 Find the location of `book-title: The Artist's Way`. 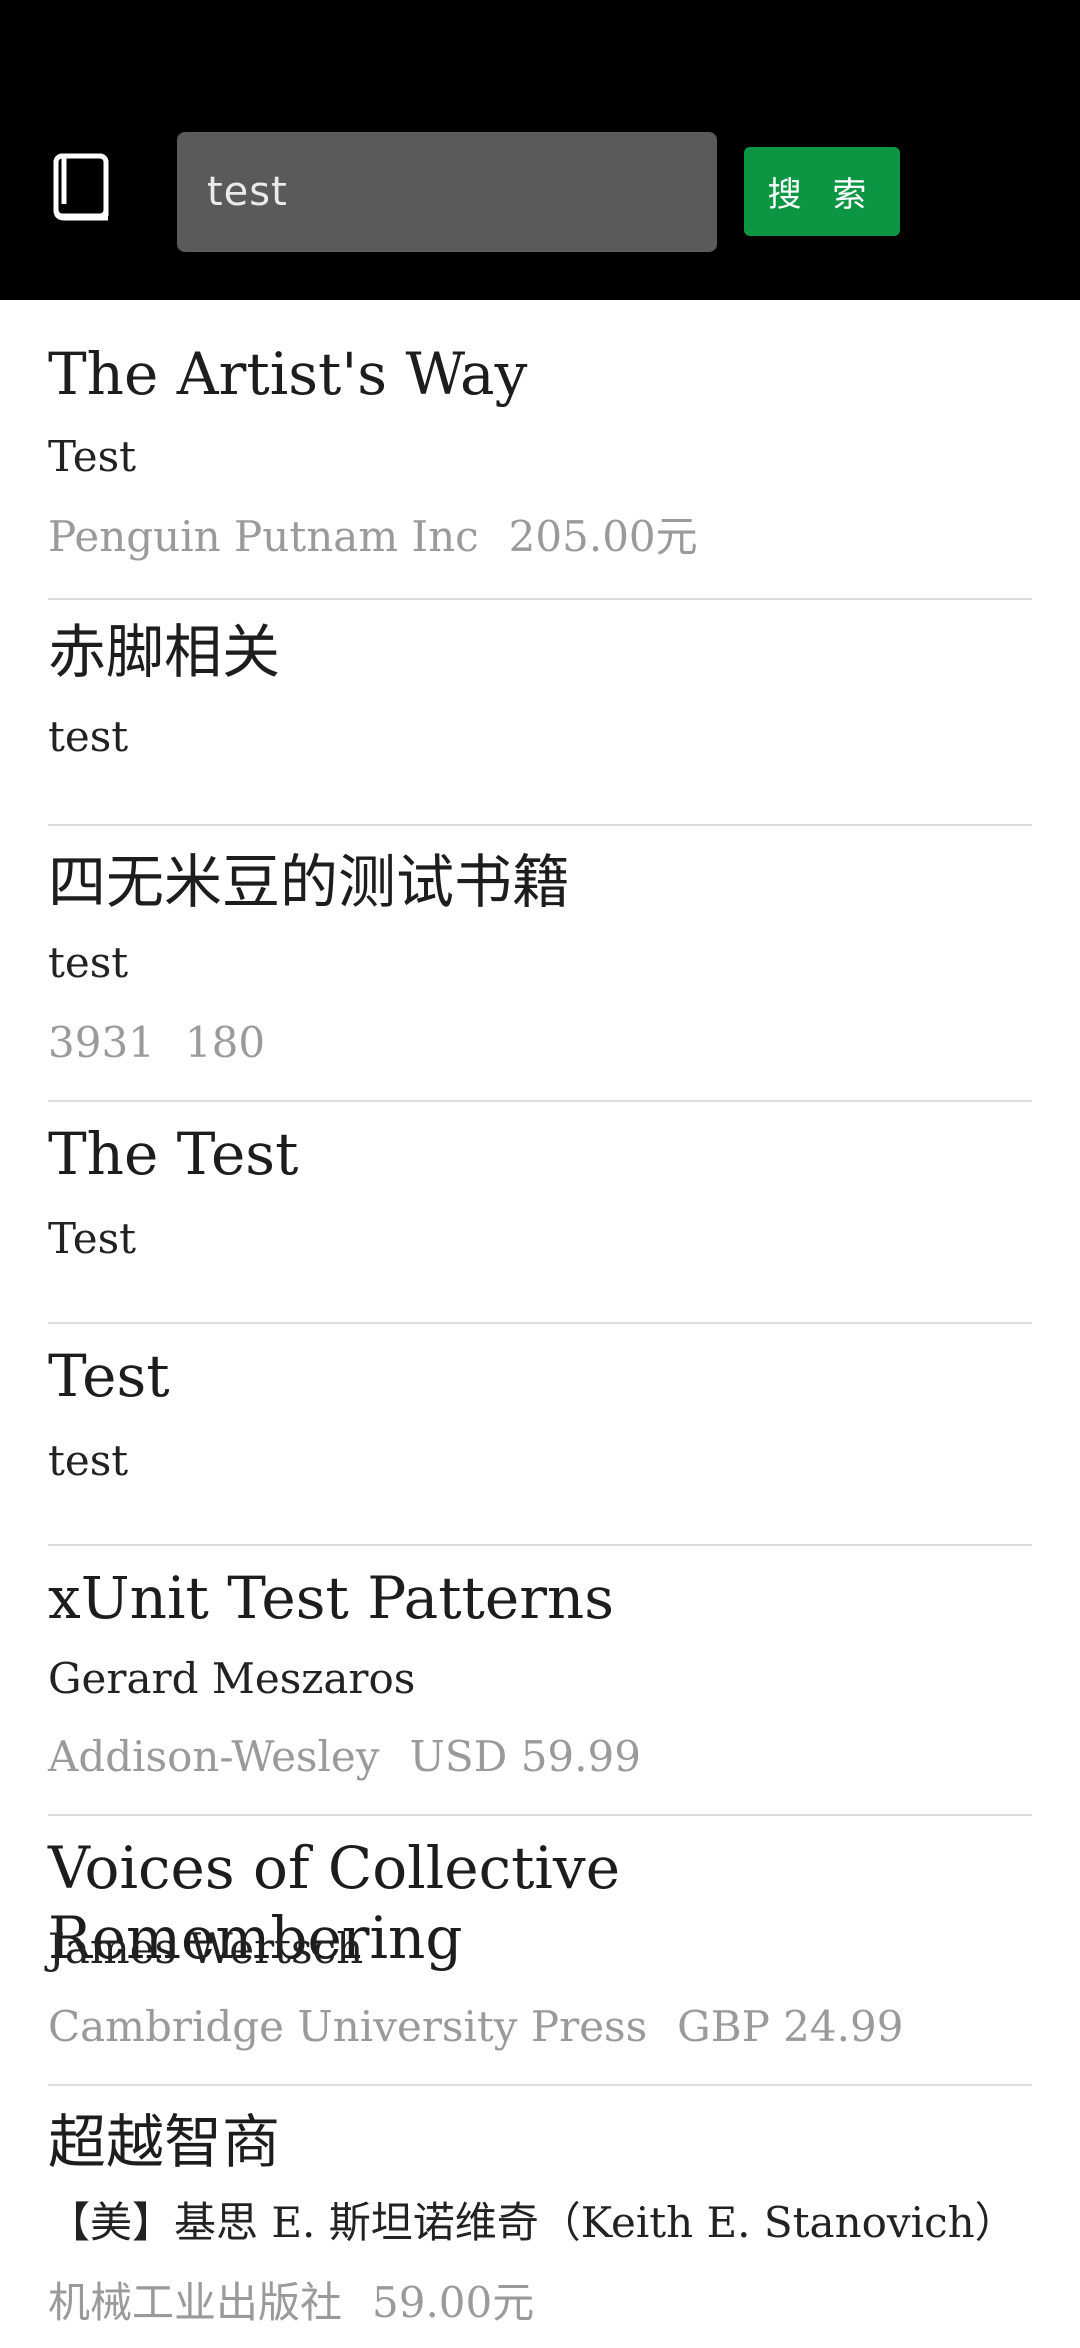

book-title: The Artist's Way is located at coordinates (288, 374).